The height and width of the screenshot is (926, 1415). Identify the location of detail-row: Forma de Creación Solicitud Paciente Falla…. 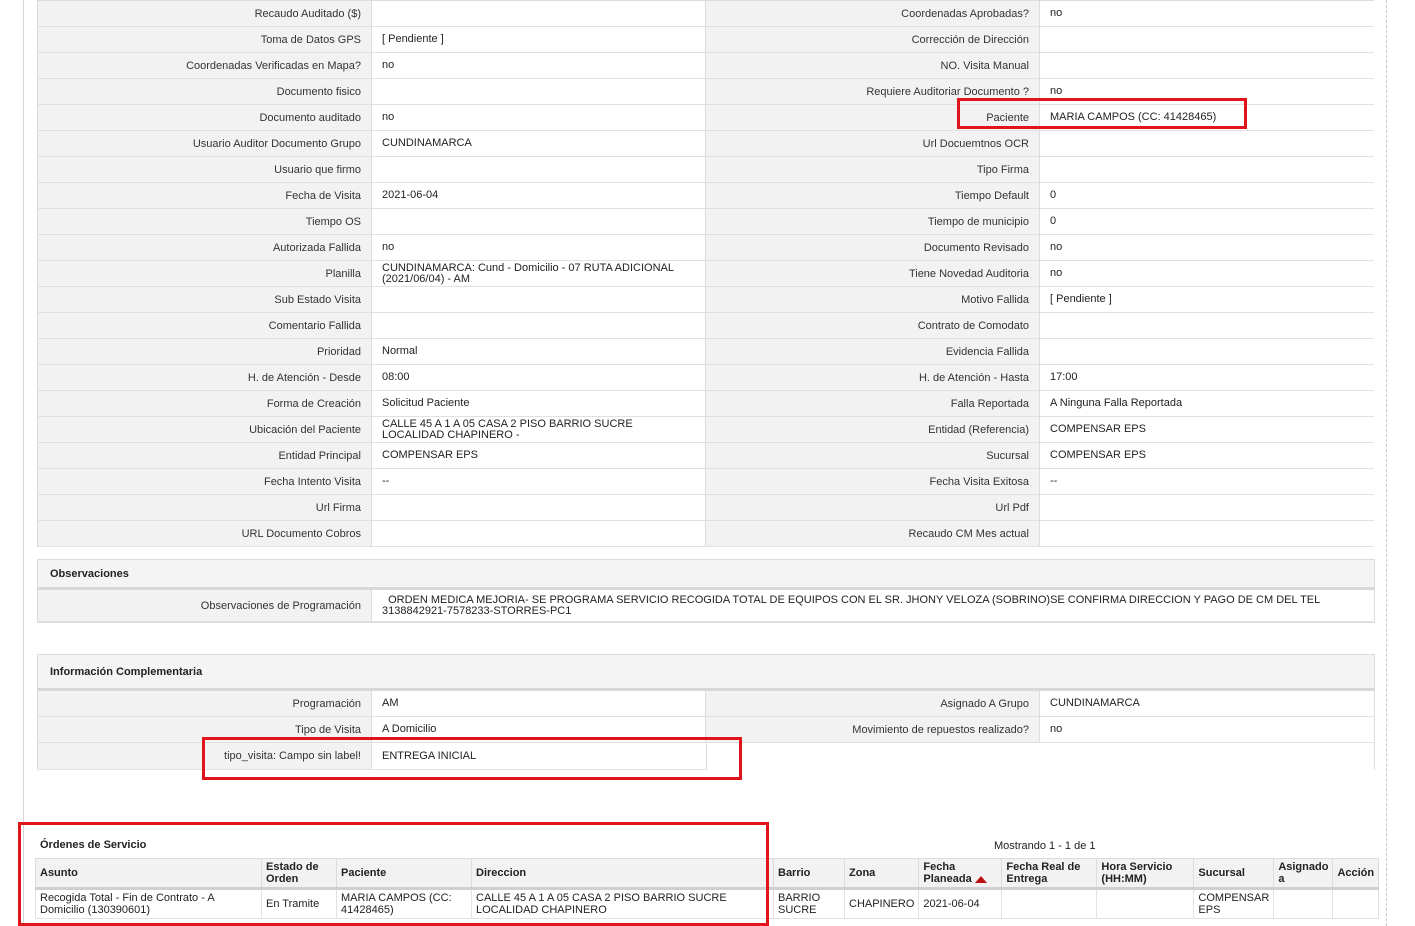
(706, 404).